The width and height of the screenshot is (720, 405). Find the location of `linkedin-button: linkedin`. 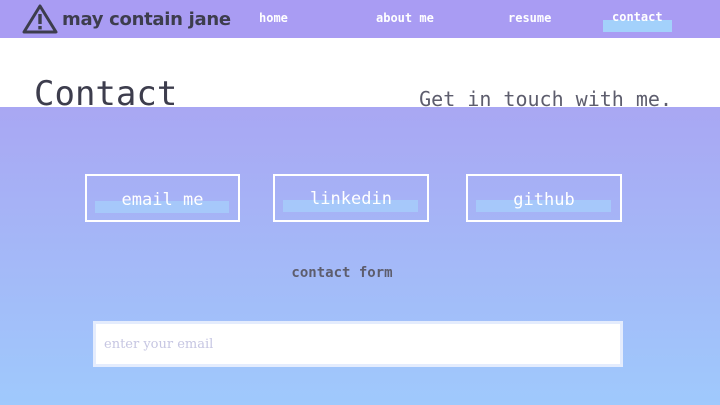

linkedin-button: linkedin is located at coordinates (351, 198).